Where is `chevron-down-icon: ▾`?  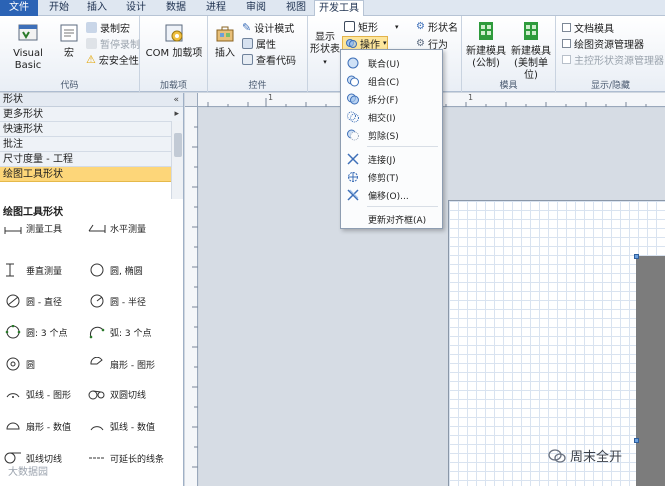 chevron-down-icon: ▾ is located at coordinates (397, 26).